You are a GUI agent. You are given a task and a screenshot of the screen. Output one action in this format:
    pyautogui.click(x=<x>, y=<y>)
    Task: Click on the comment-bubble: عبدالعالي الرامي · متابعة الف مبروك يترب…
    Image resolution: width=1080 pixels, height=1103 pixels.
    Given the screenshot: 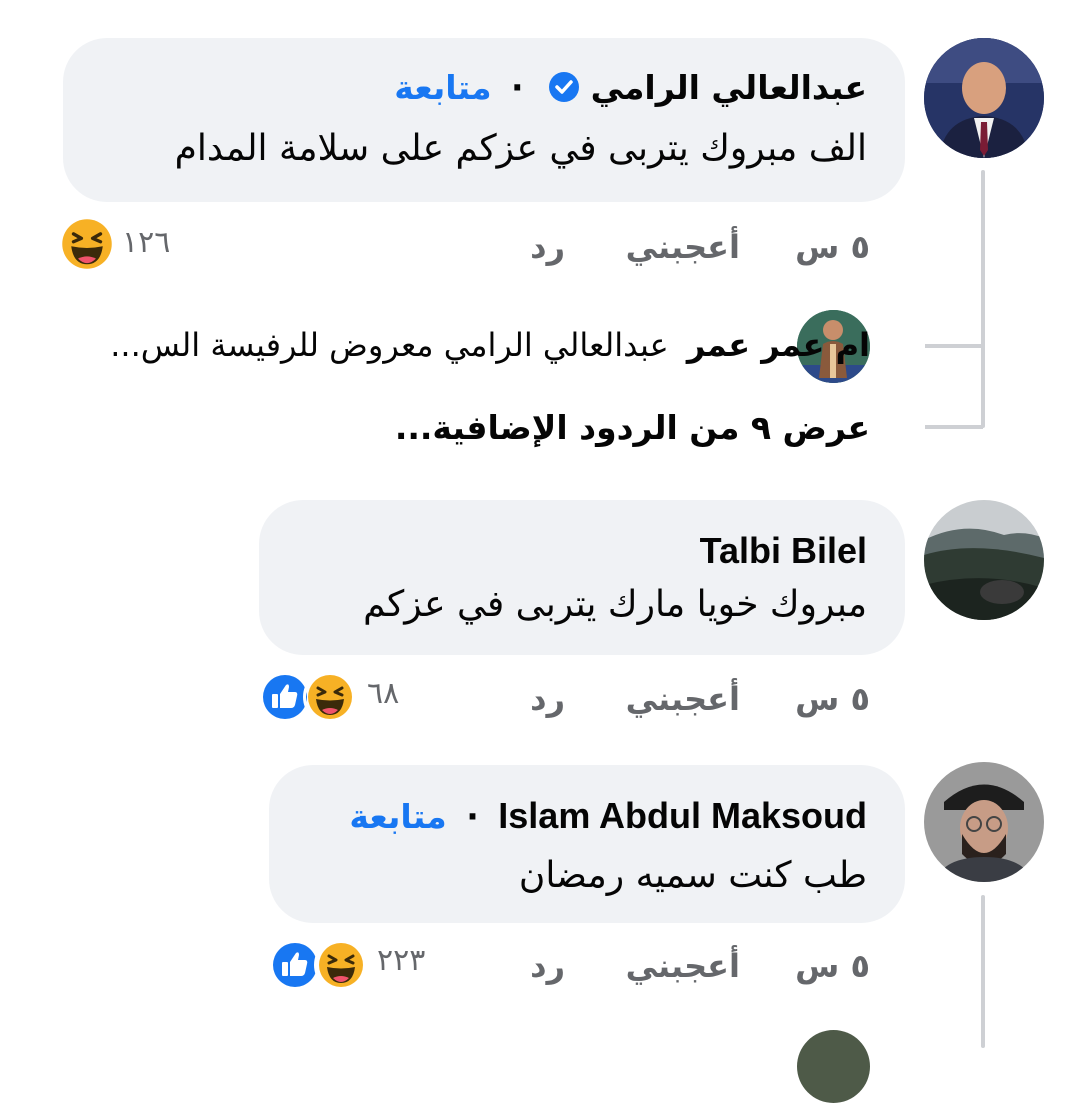 What is the action you would take?
    pyautogui.click(x=484, y=120)
    